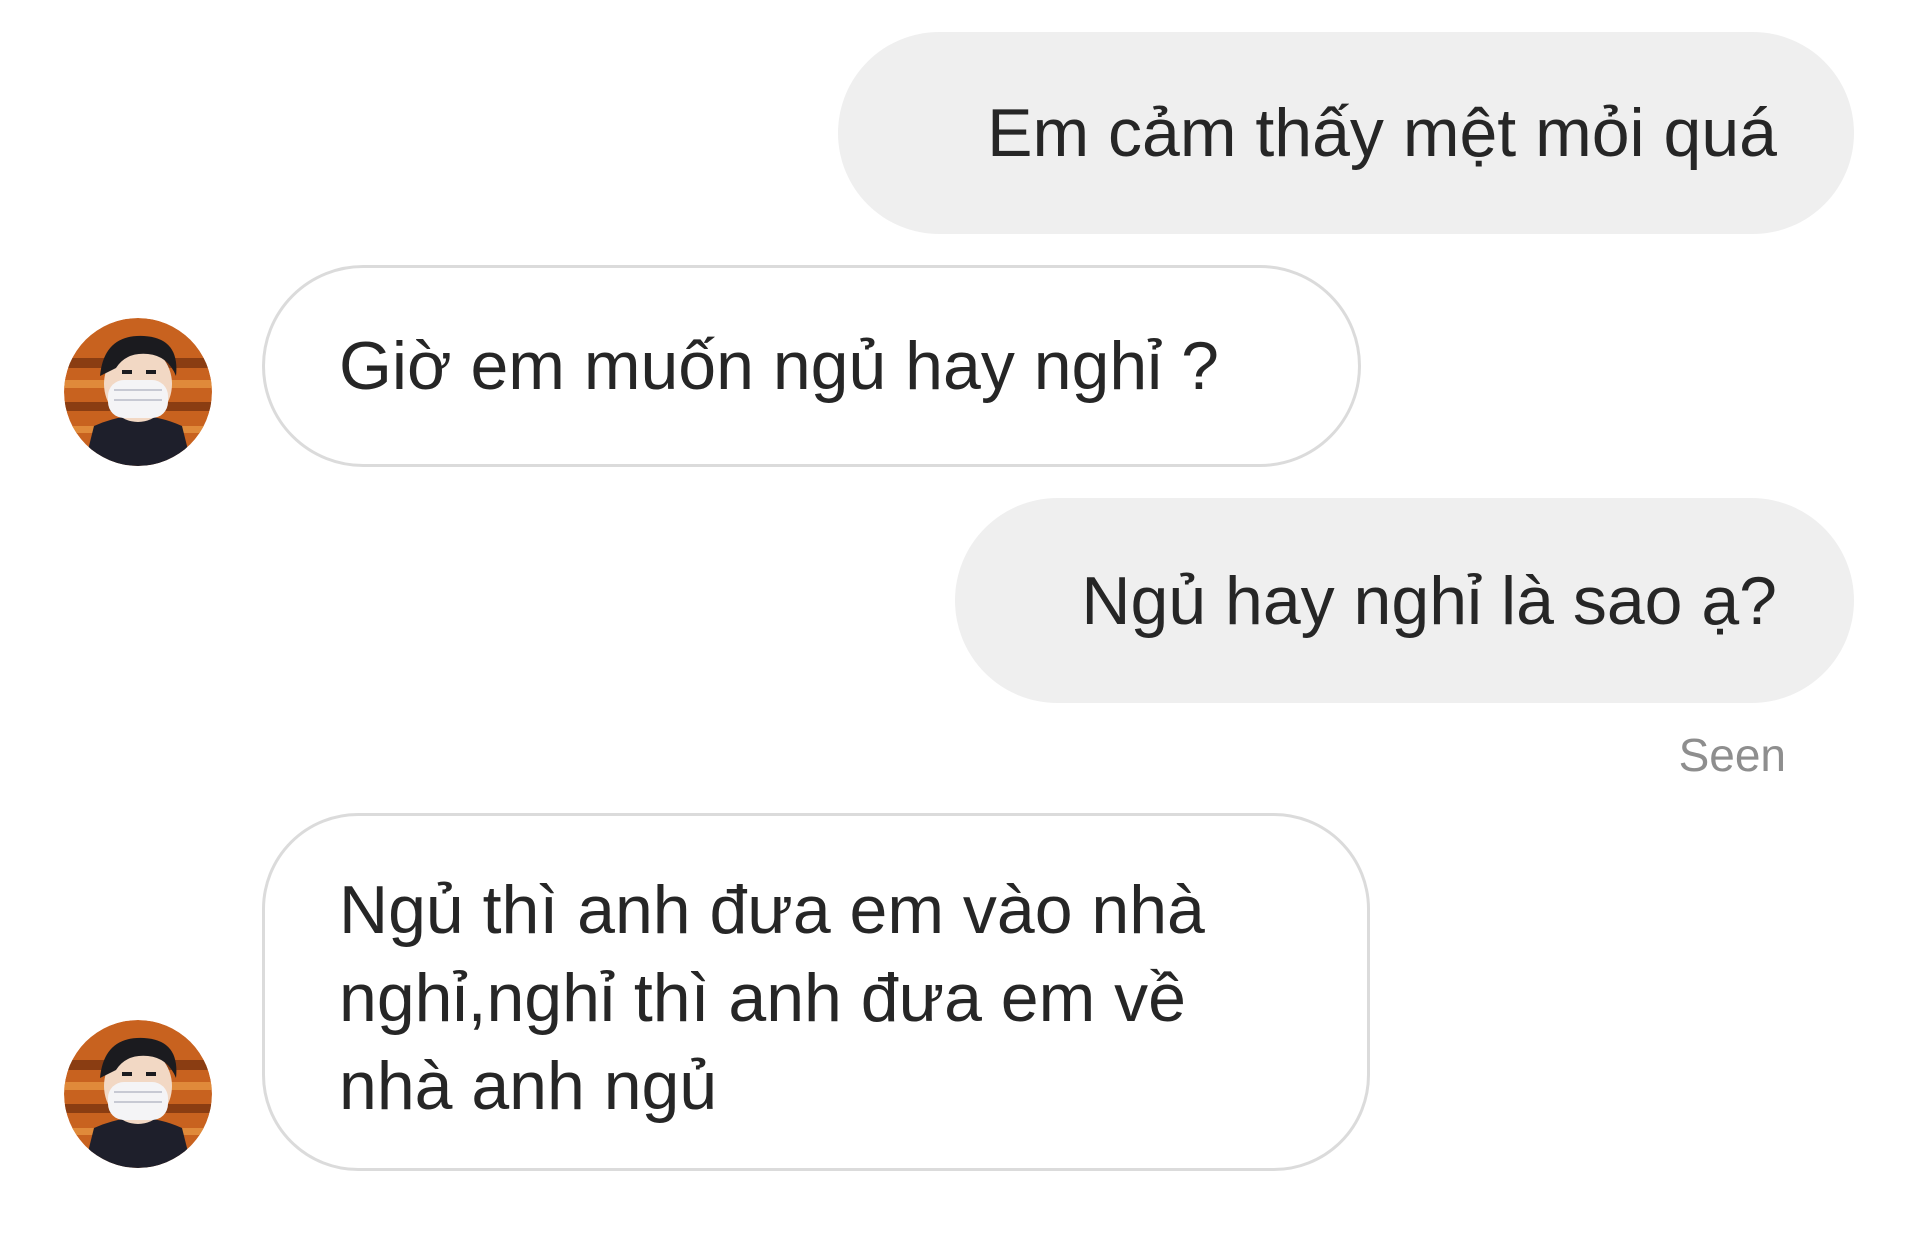 The height and width of the screenshot is (1257, 1920). Describe the element at coordinates (779, 366) in the screenshot. I see `message-text: Giờ em muốn ngủ hay nghỉ ?` at that location.